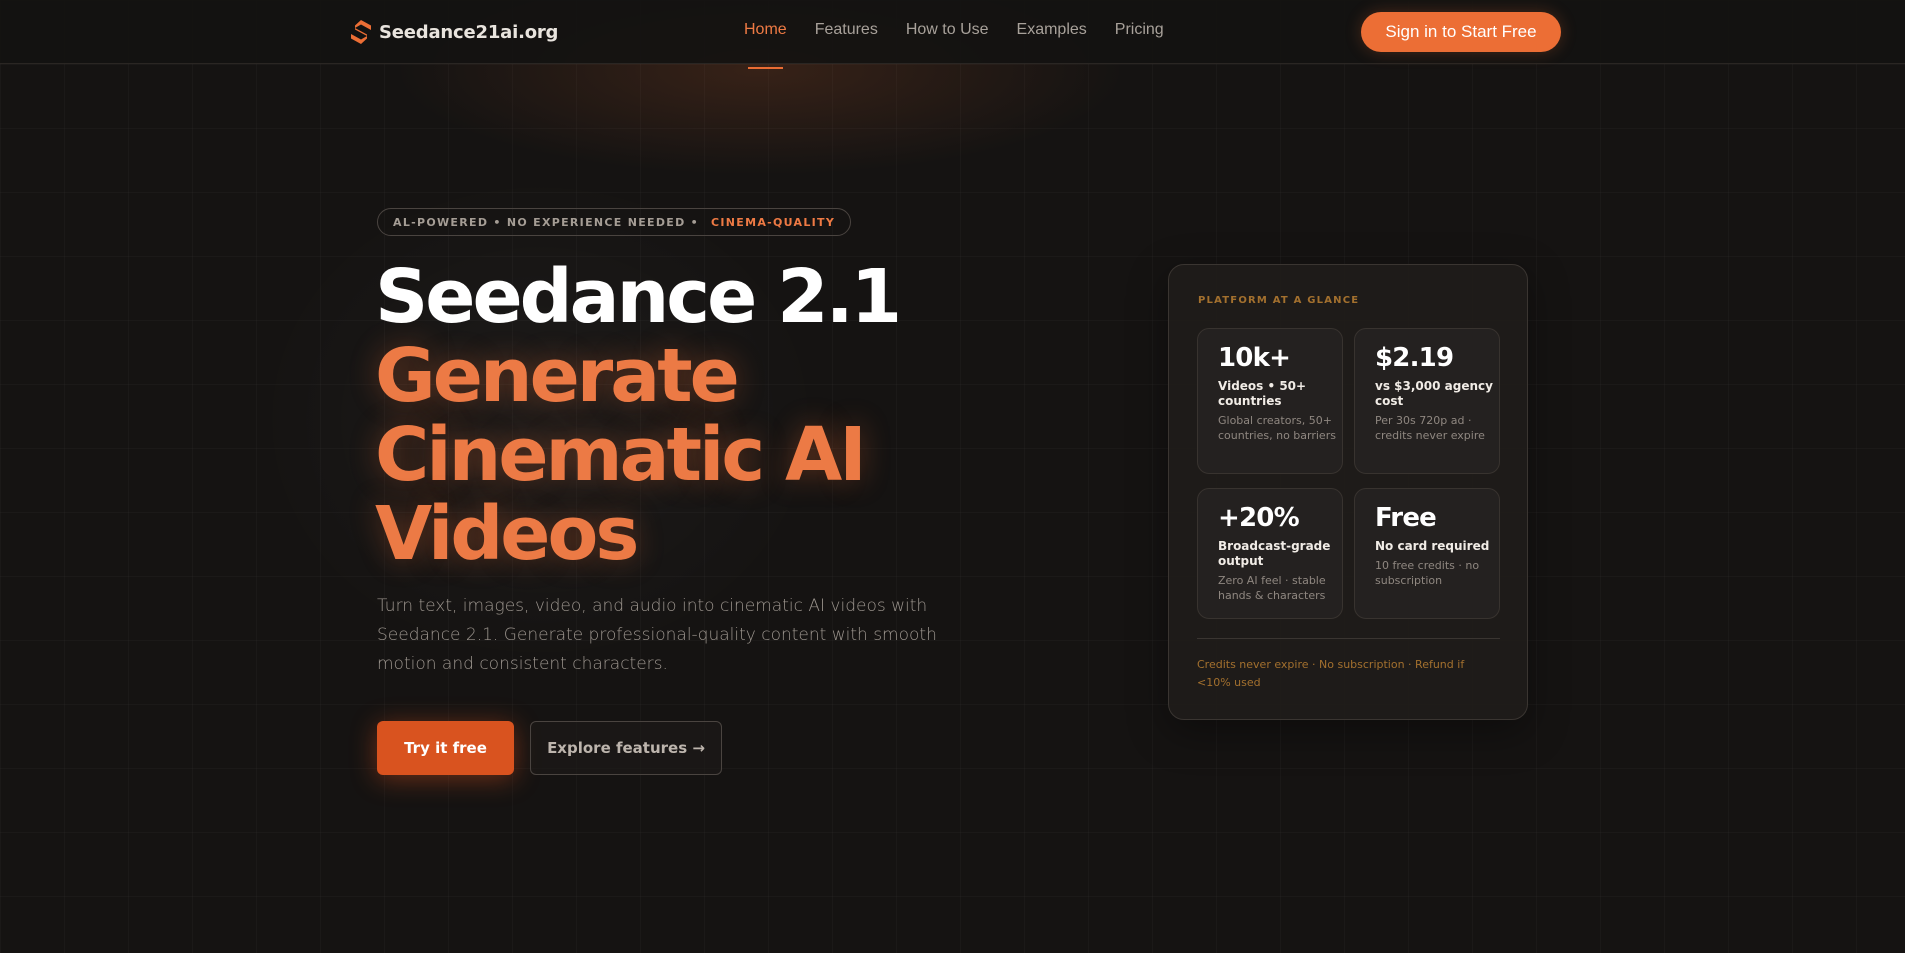  I want to click on stat-subtitle: Per 30s 720p ad · credits never expire, so click(1430, 428).